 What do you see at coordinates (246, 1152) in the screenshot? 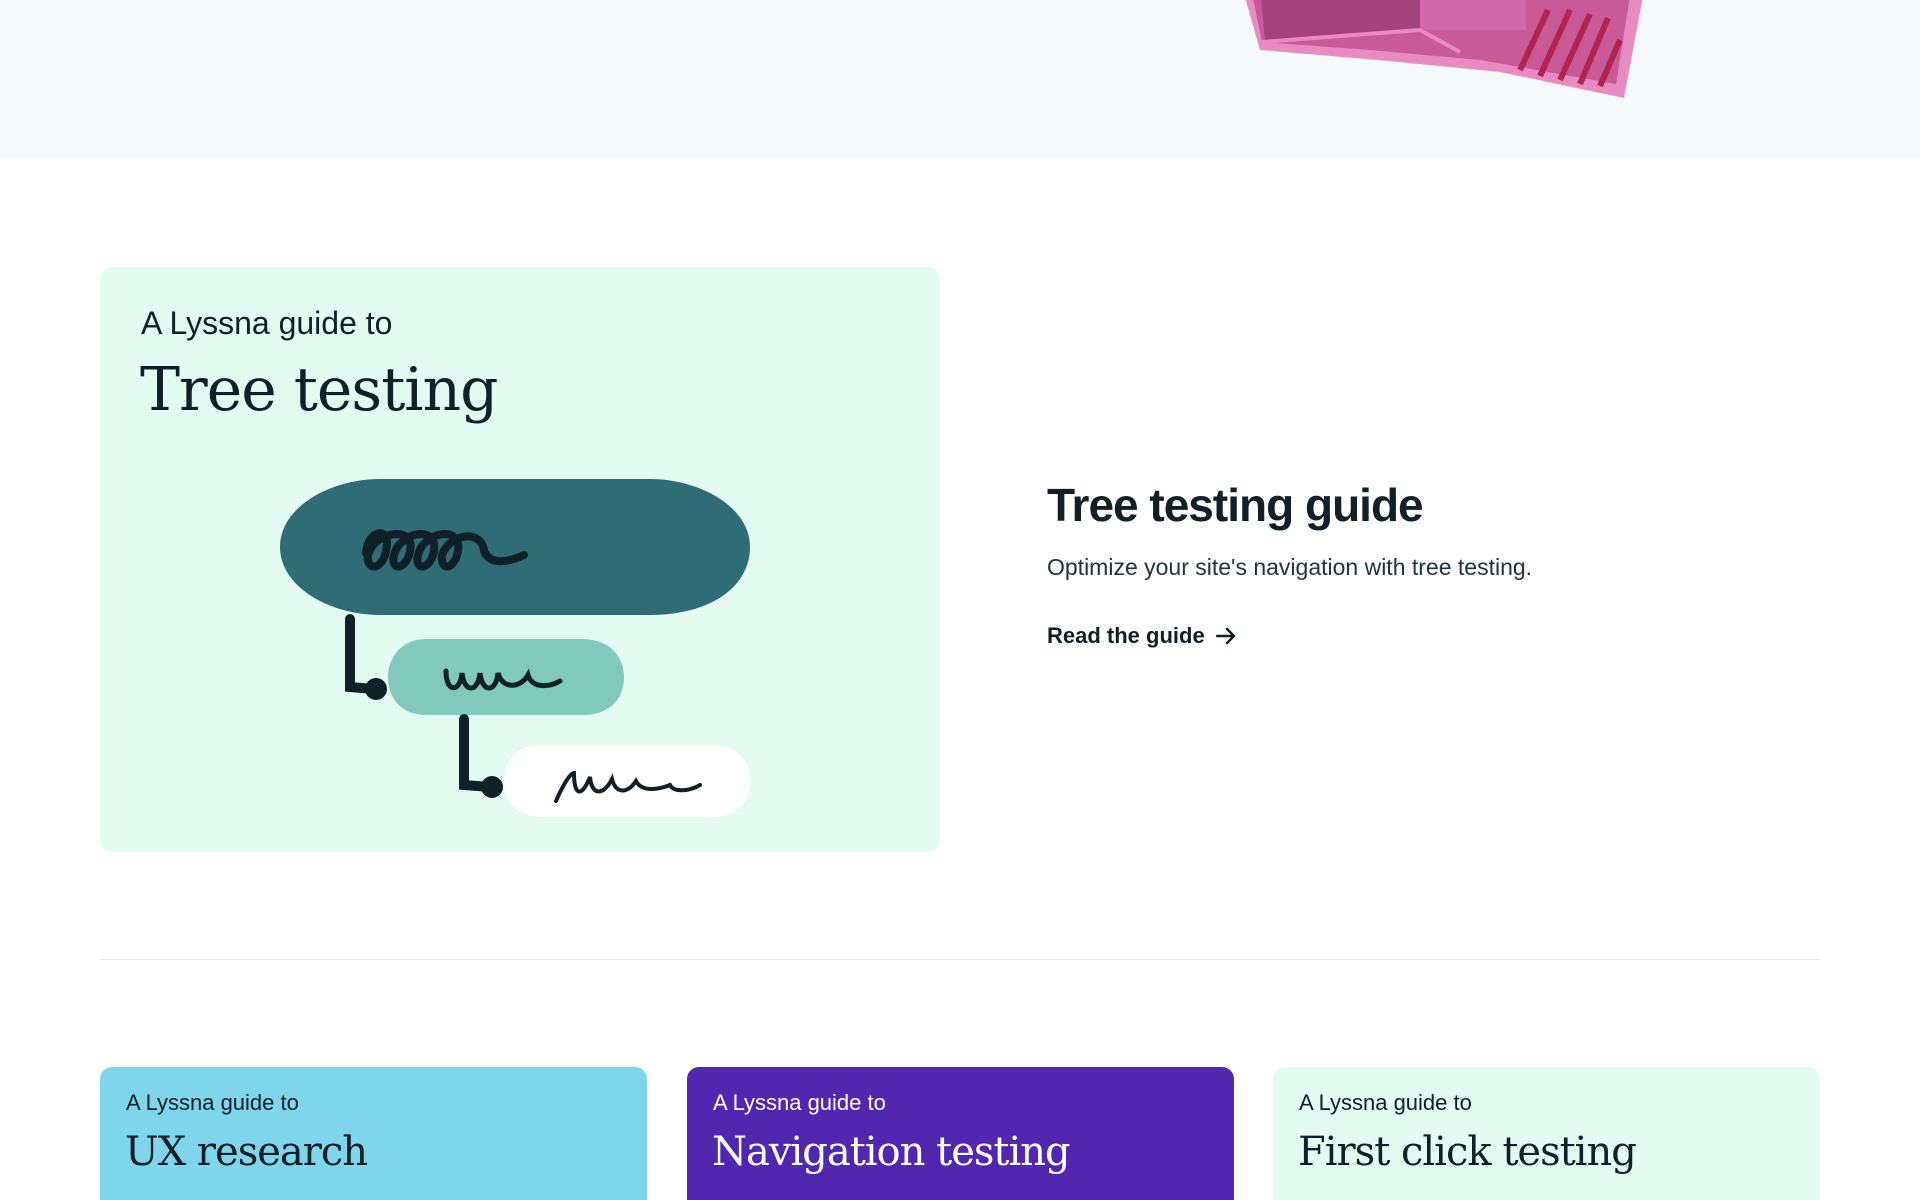
I see `card-title: UX research` at bounding box center [246, 1152].